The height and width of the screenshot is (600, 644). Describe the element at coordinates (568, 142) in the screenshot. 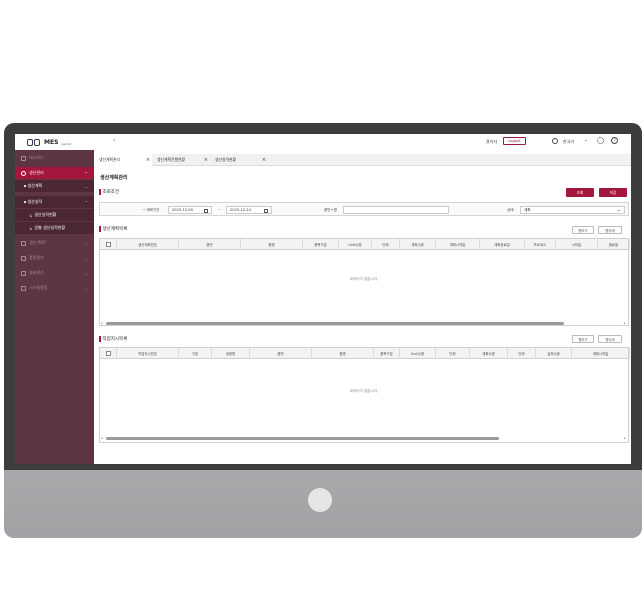

I see `language-select: 한국어` at that location.